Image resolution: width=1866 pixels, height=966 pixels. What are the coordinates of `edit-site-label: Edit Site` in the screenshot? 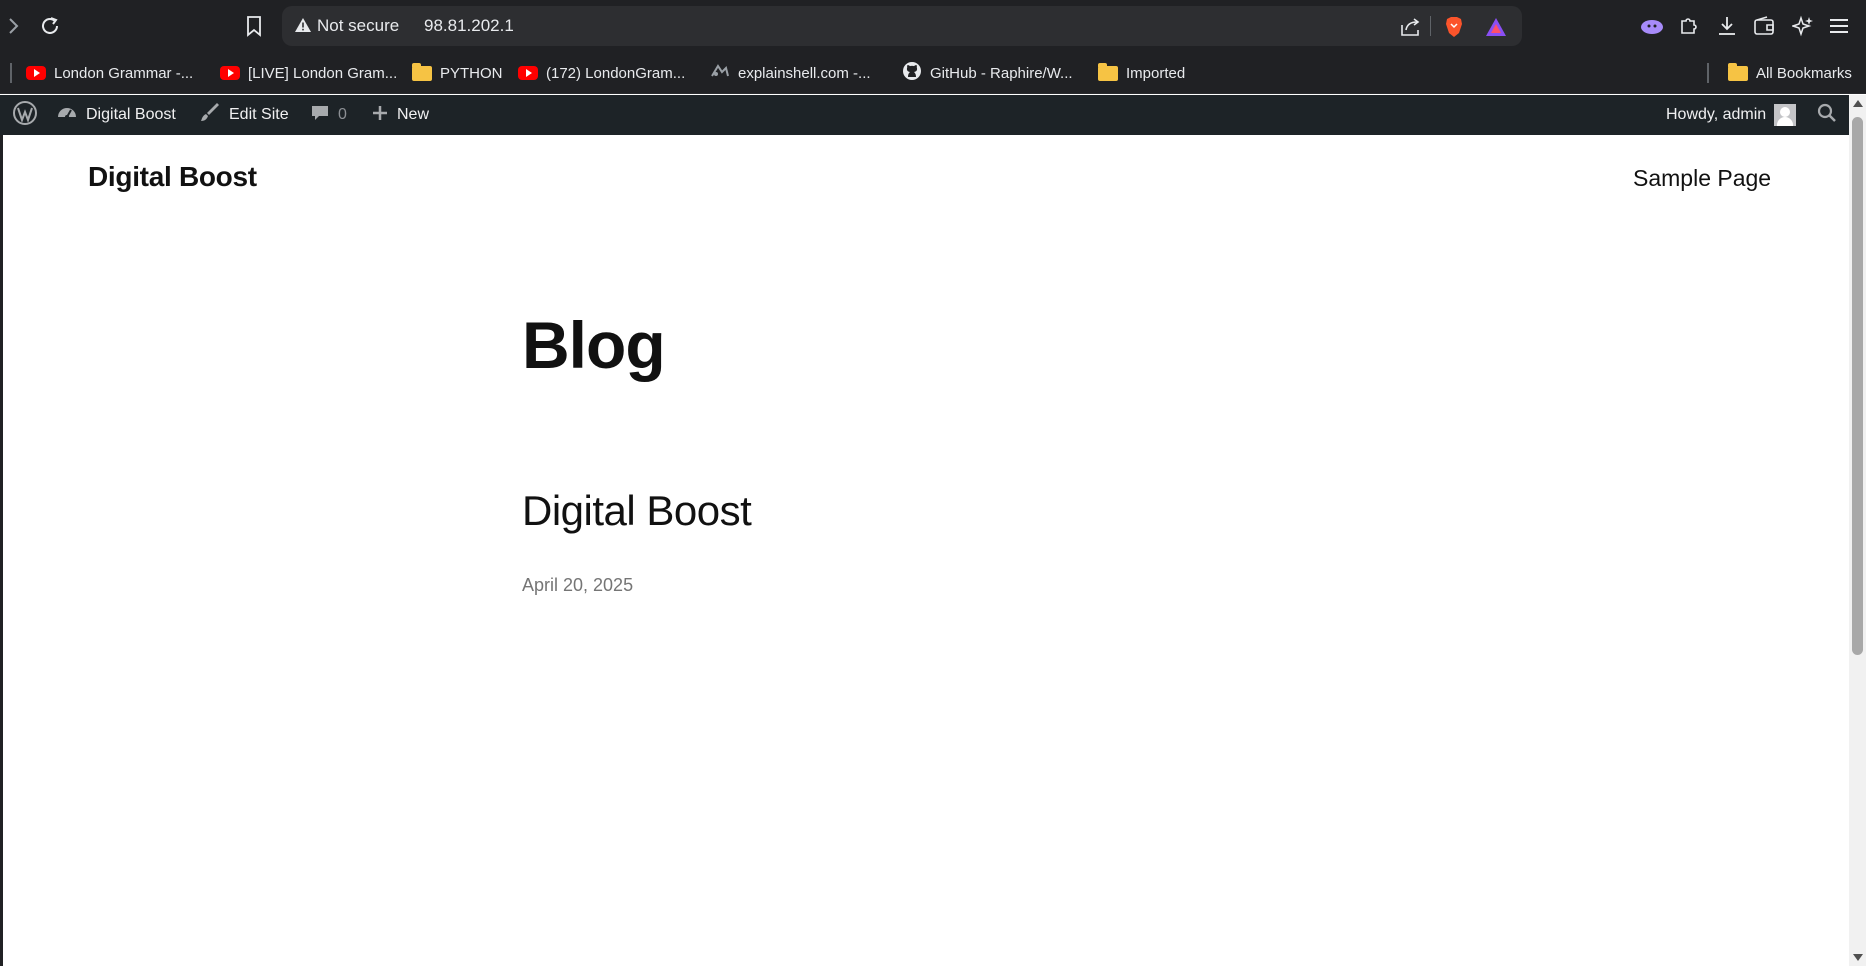 It's located at (259, 114).